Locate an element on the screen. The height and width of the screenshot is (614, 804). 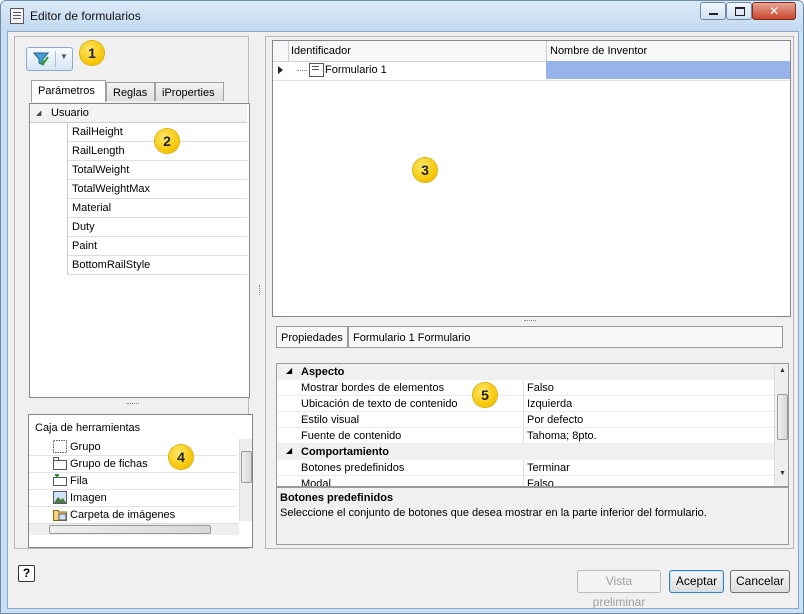
parameter-item: BottomRailStyle is located at coordinates (157, 265).